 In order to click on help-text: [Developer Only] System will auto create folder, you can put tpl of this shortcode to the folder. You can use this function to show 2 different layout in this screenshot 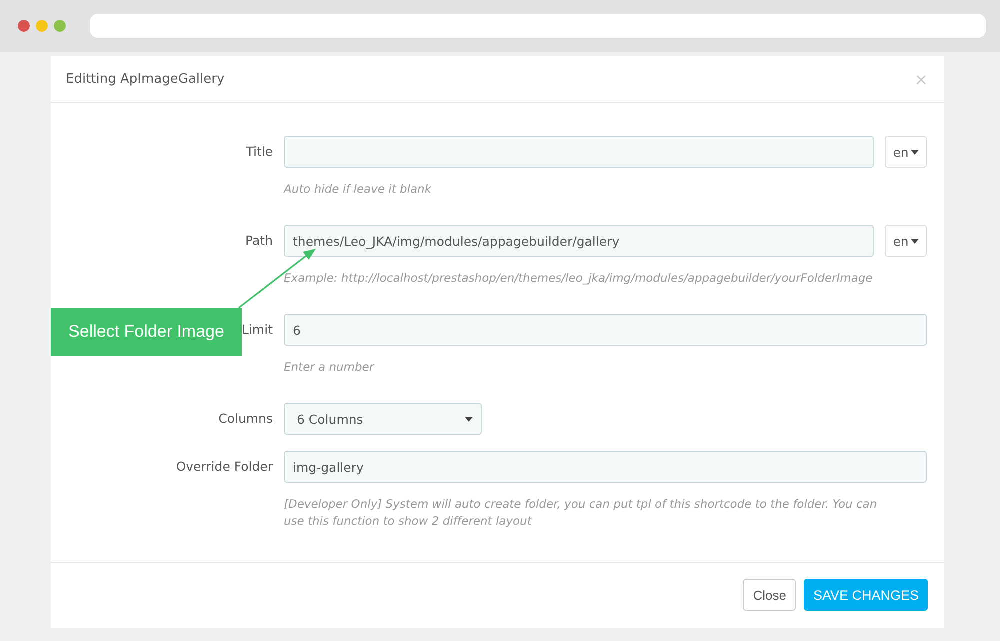, I will do `click(581, 513)`.